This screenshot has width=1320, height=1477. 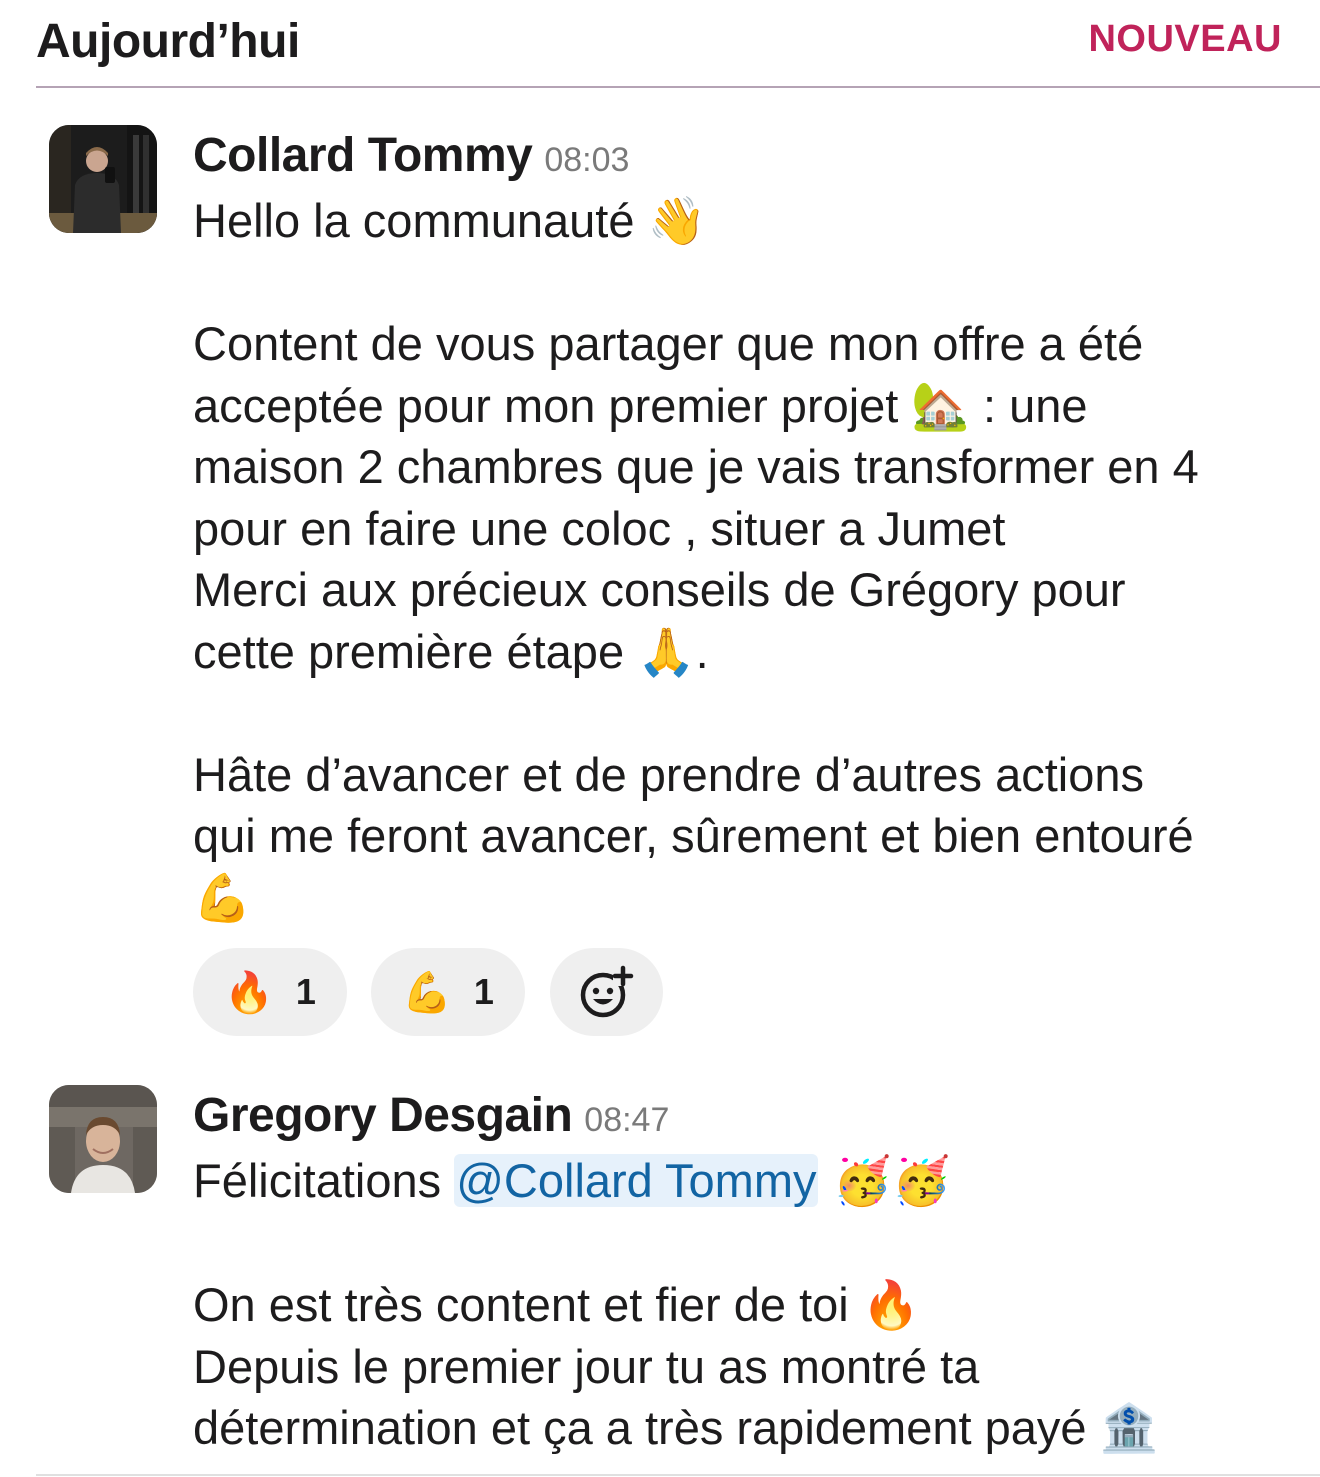 I want to click on reaction-muscle: 💪 1, so click(x=448, y=992).